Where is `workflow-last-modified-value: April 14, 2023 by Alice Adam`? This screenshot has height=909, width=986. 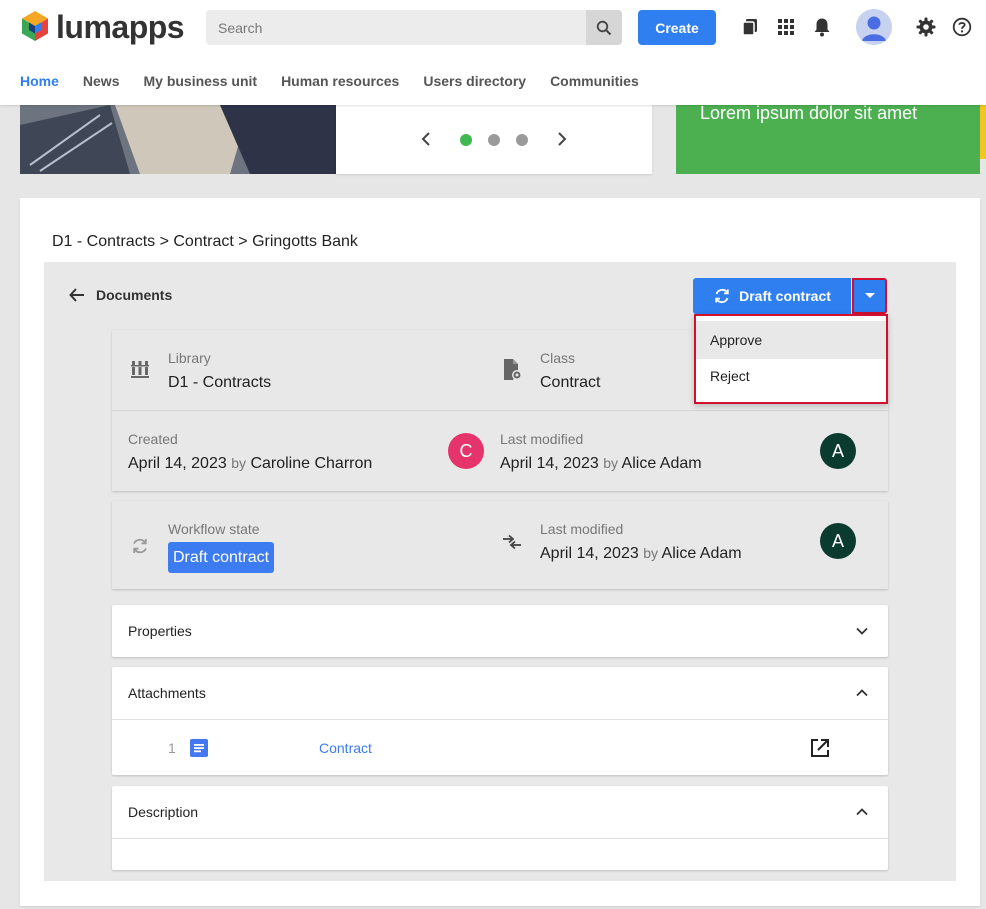 workflow-last-modified-value: April 14, 2023 by Alice Adam is located at coordinates (641, 554).